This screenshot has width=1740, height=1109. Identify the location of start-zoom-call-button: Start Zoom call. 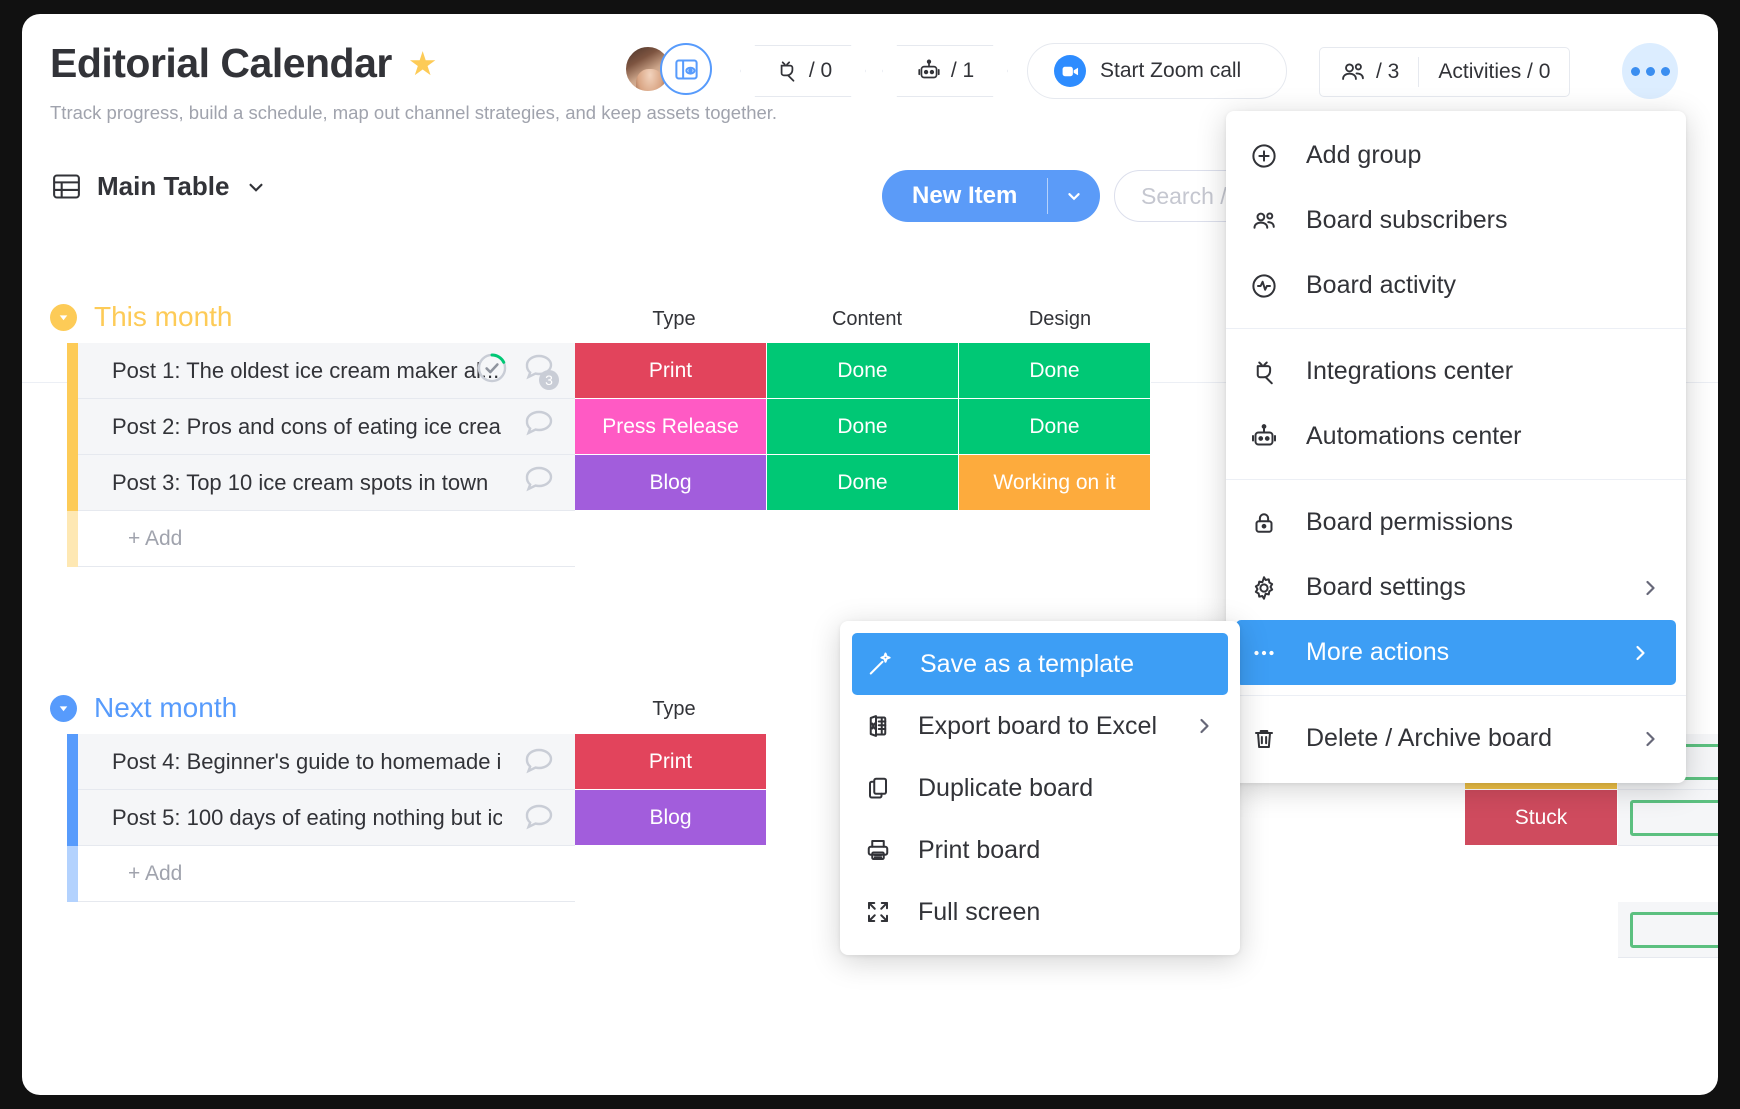
(1157, 71).